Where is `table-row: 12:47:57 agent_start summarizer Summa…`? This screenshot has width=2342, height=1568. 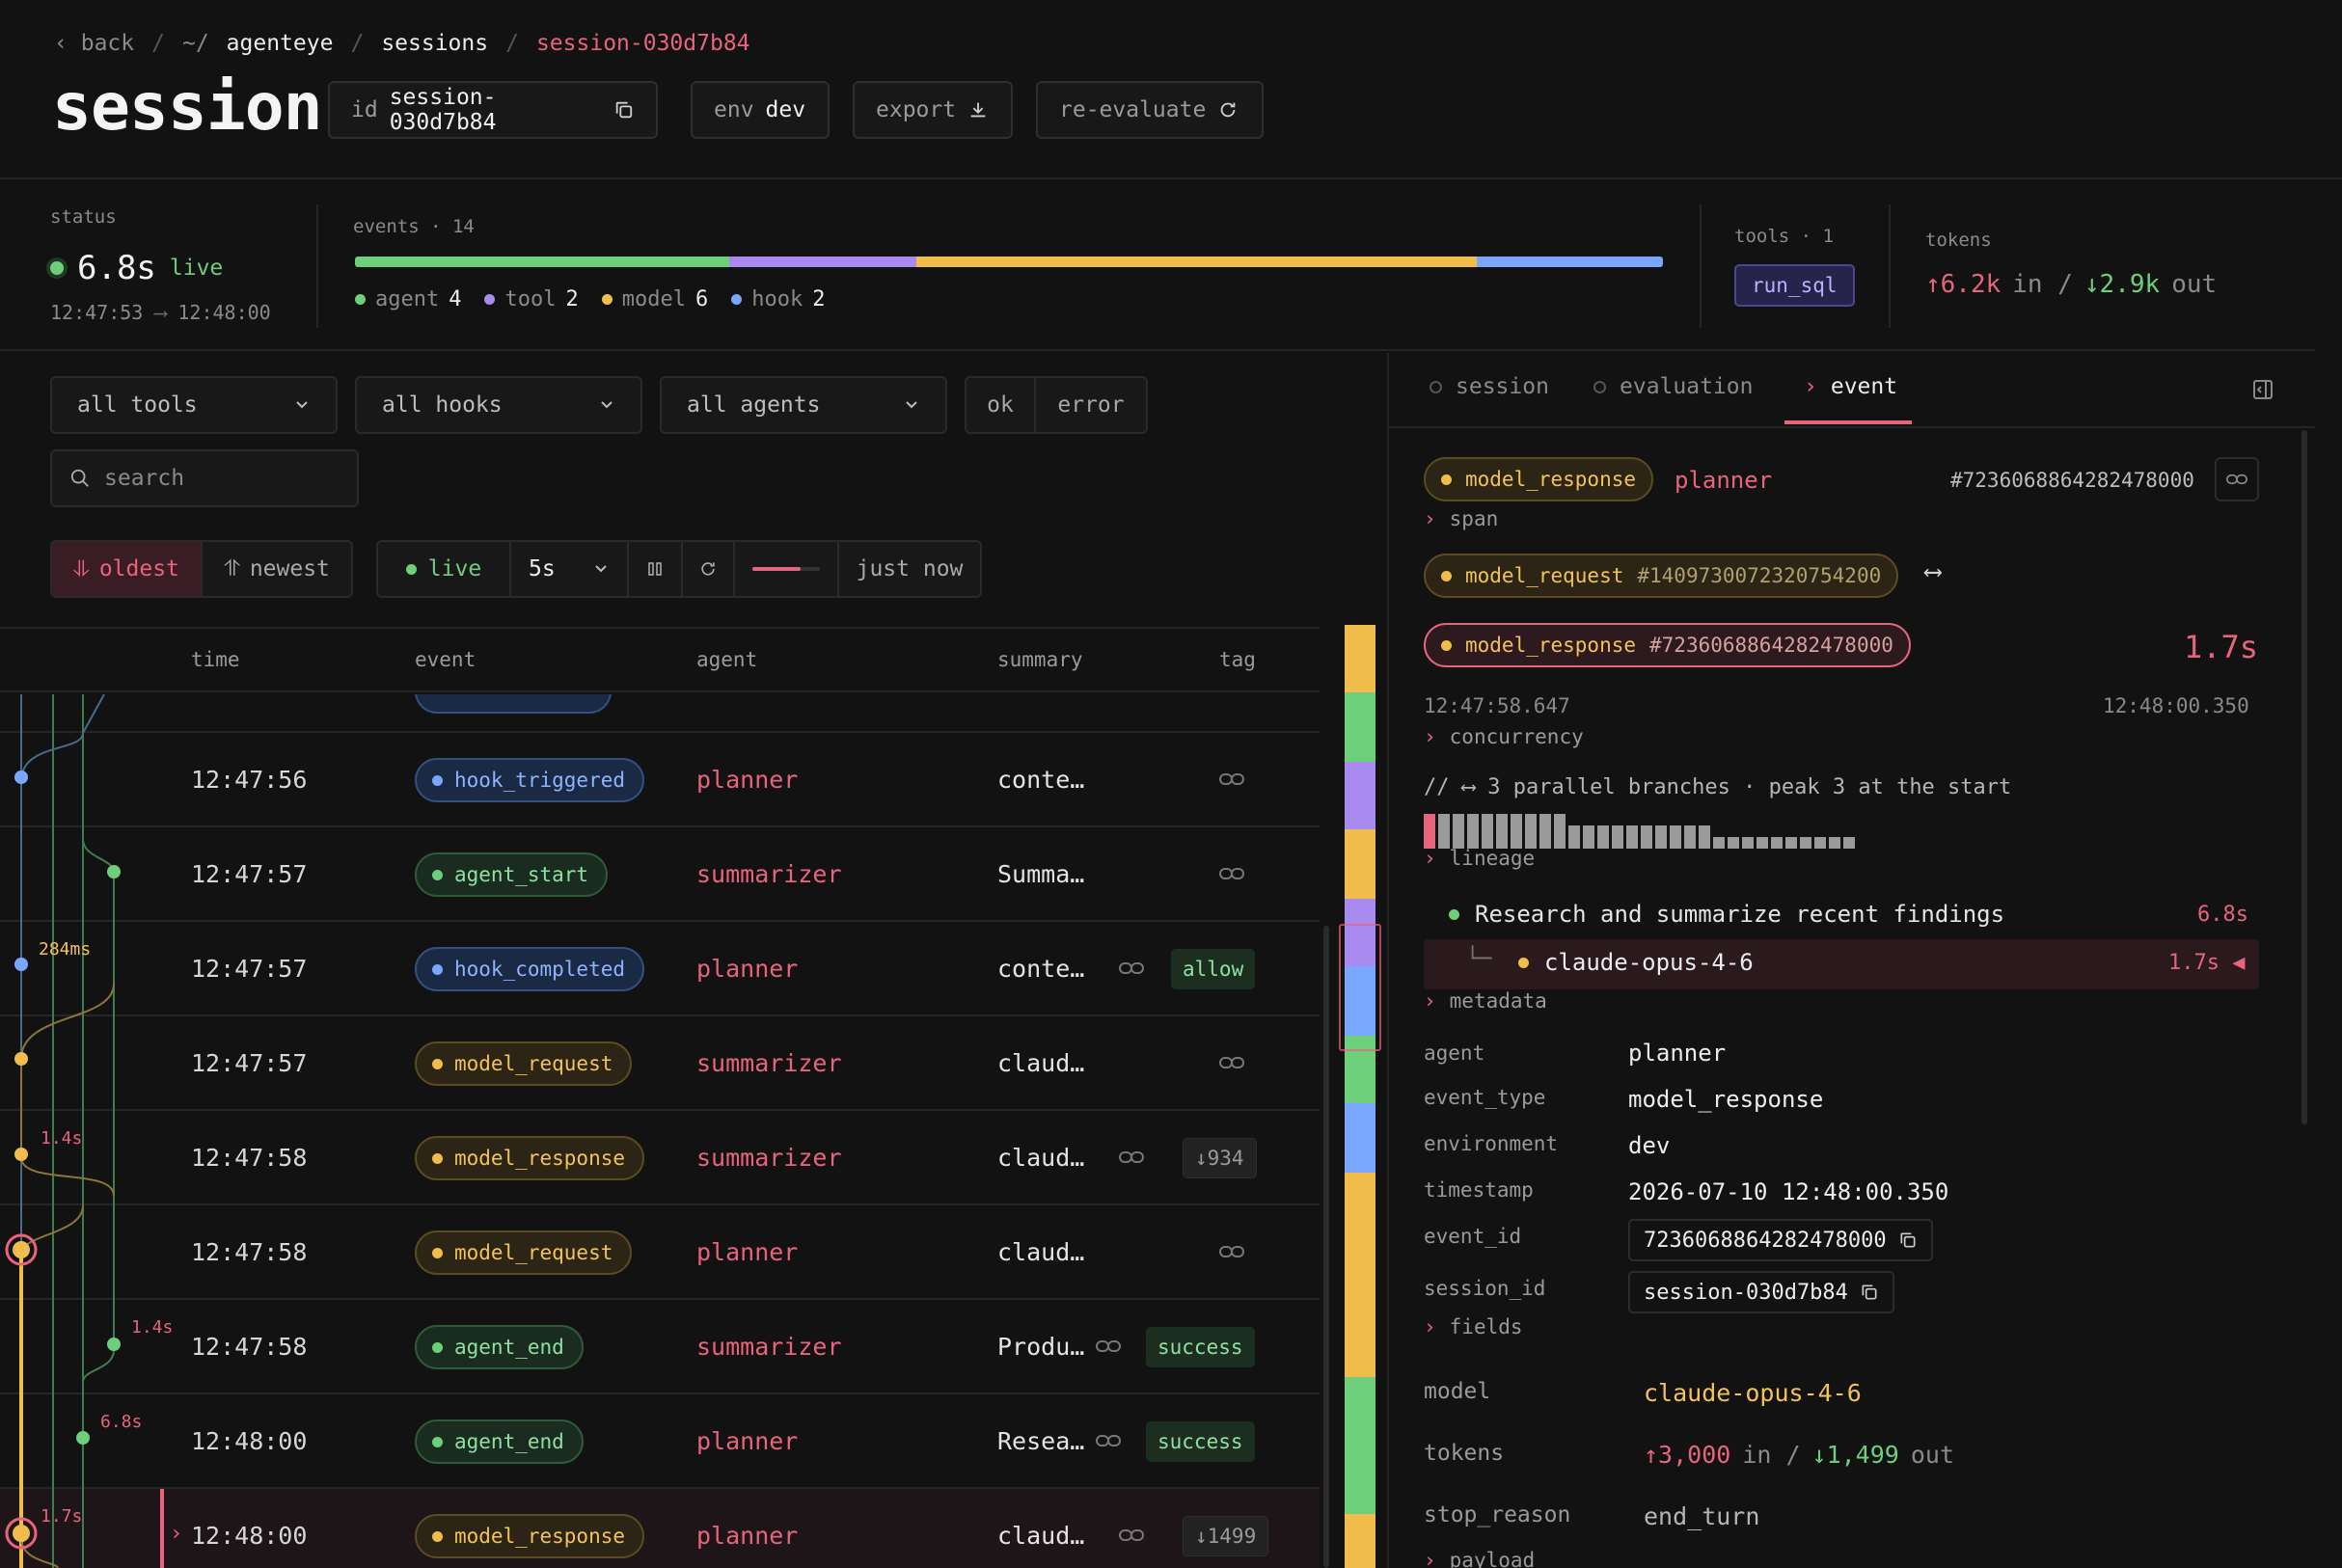 table-row: 12:47:57 agent_start summarizer Summa… is located at coordinates (660, 875).